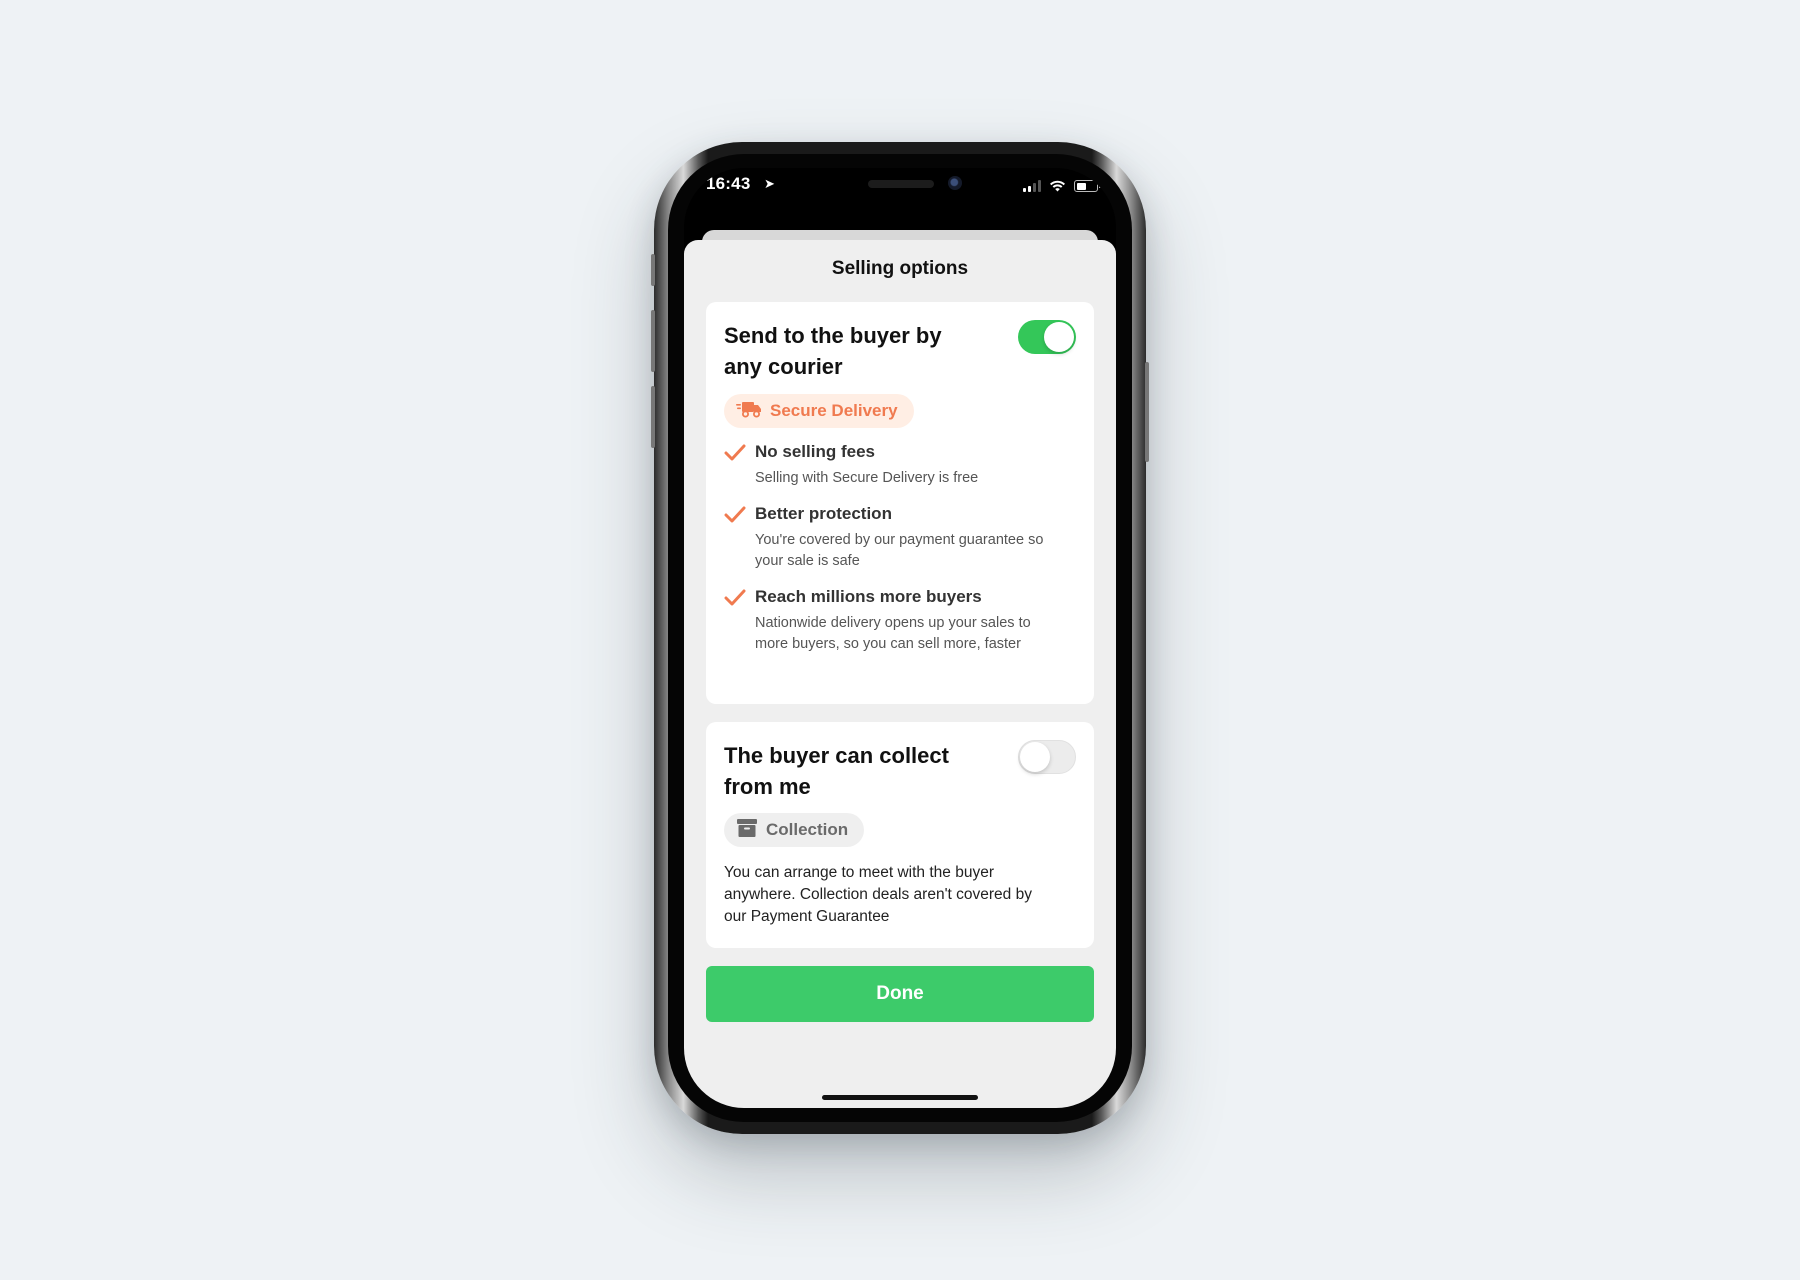 This screenshot has height=1280, width=1800. I want to click on volume-up-button, so click(653, 341).